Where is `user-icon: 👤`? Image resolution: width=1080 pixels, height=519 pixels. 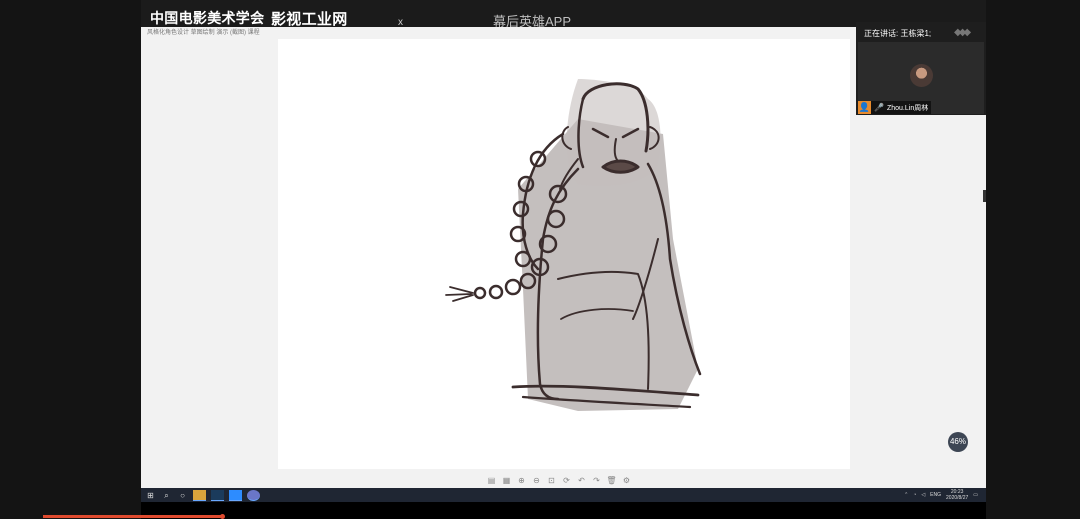
user-icon: 👤 is located at coordinates (864, 107).